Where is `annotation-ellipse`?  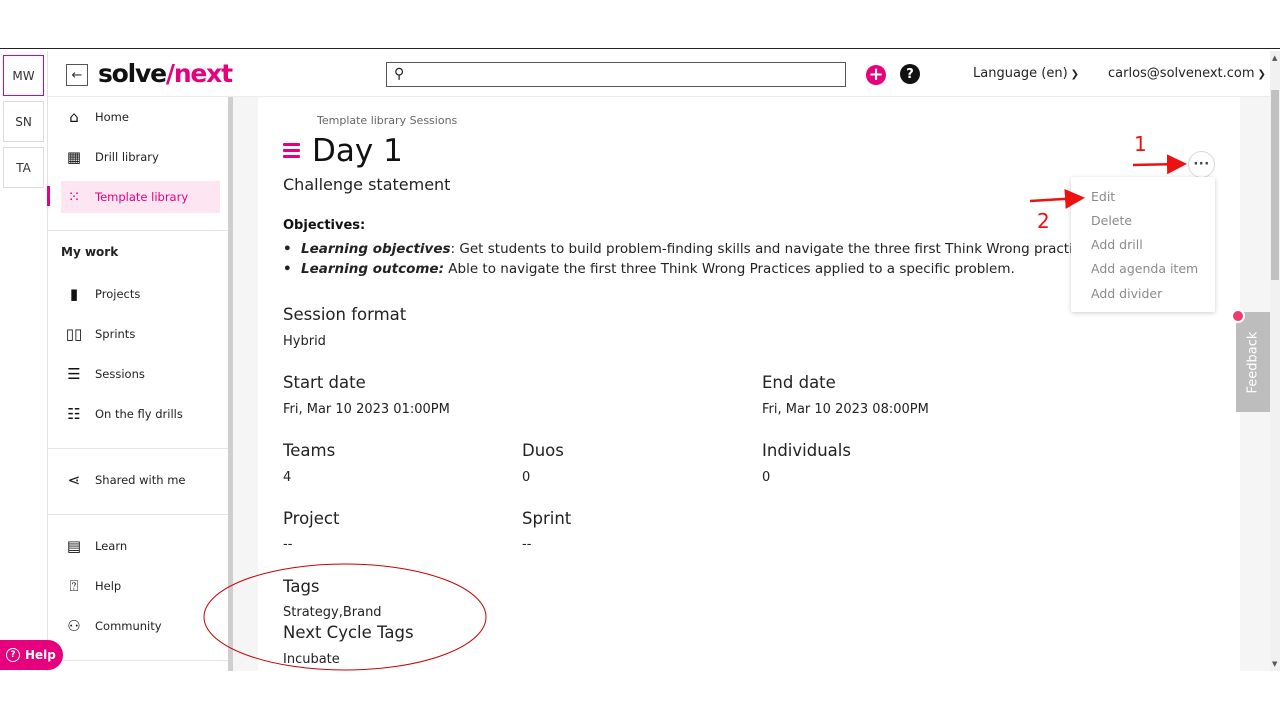
annotation-ellipse is located at coordinates (345, 617).